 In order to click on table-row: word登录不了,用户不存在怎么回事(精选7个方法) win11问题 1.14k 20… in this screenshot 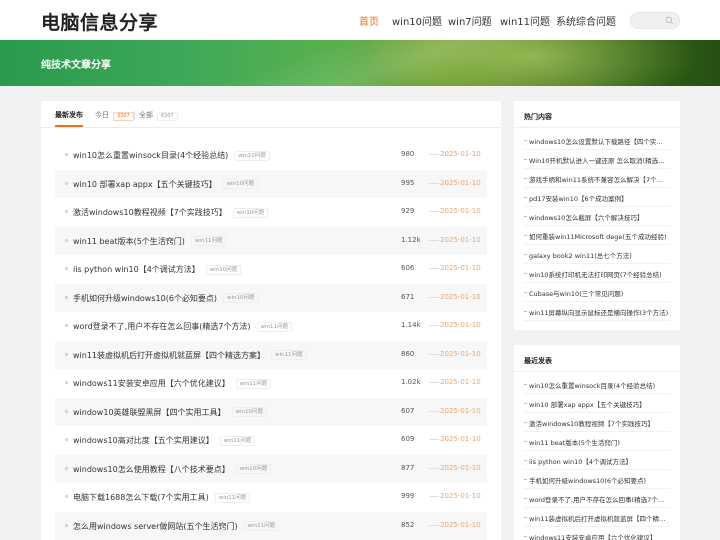, I will do `click(271, 326)`.